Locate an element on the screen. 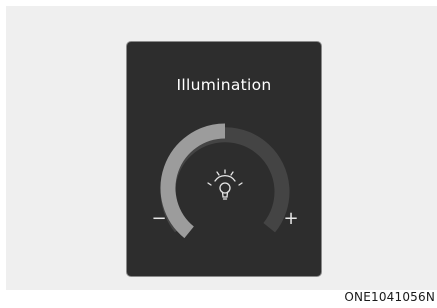 This screenshot has height=308, width=437. decrease-button: − is located at coordinates (158, 218).